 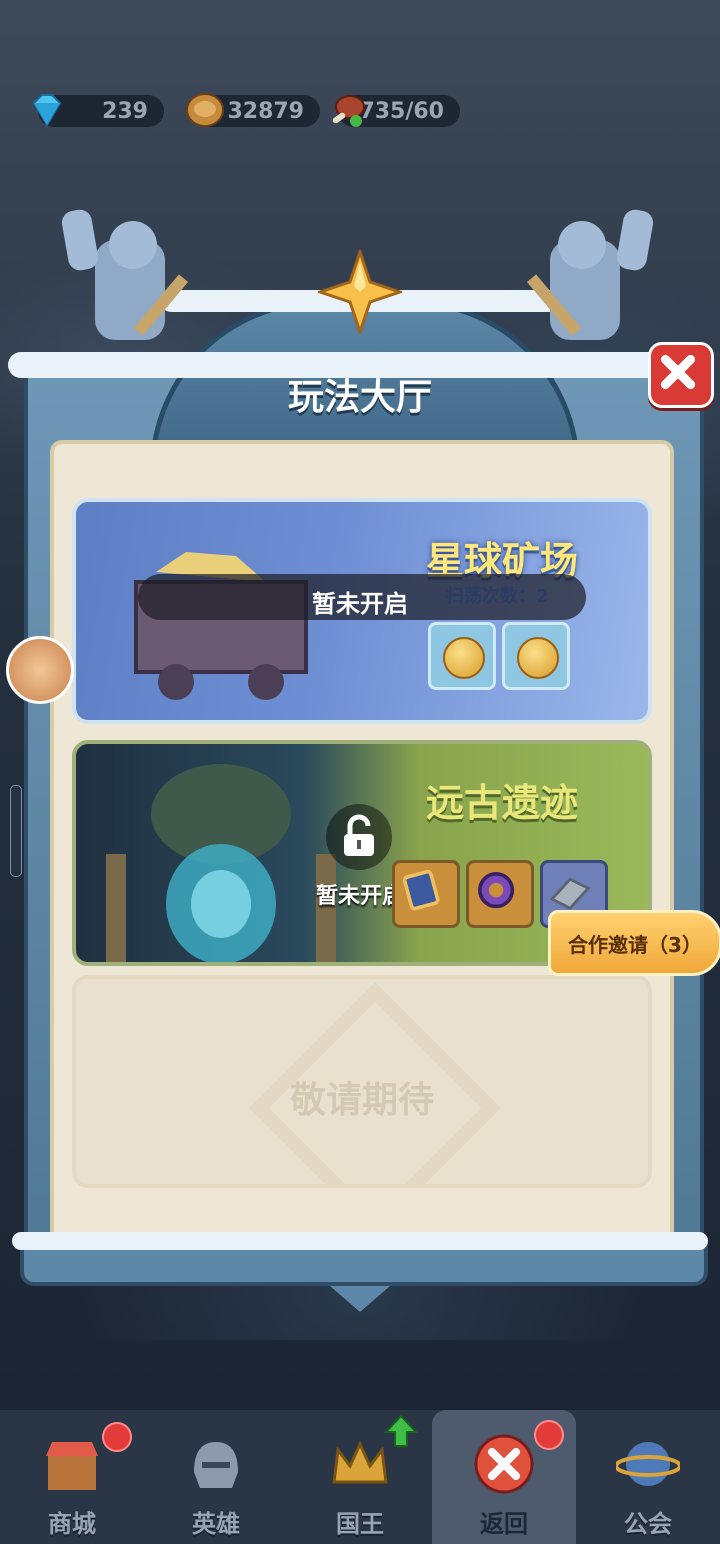 What do you see at coordinates (265, 111) in the screenshot?
I see `gold-count: 32879` at bounding box center [265, 111].